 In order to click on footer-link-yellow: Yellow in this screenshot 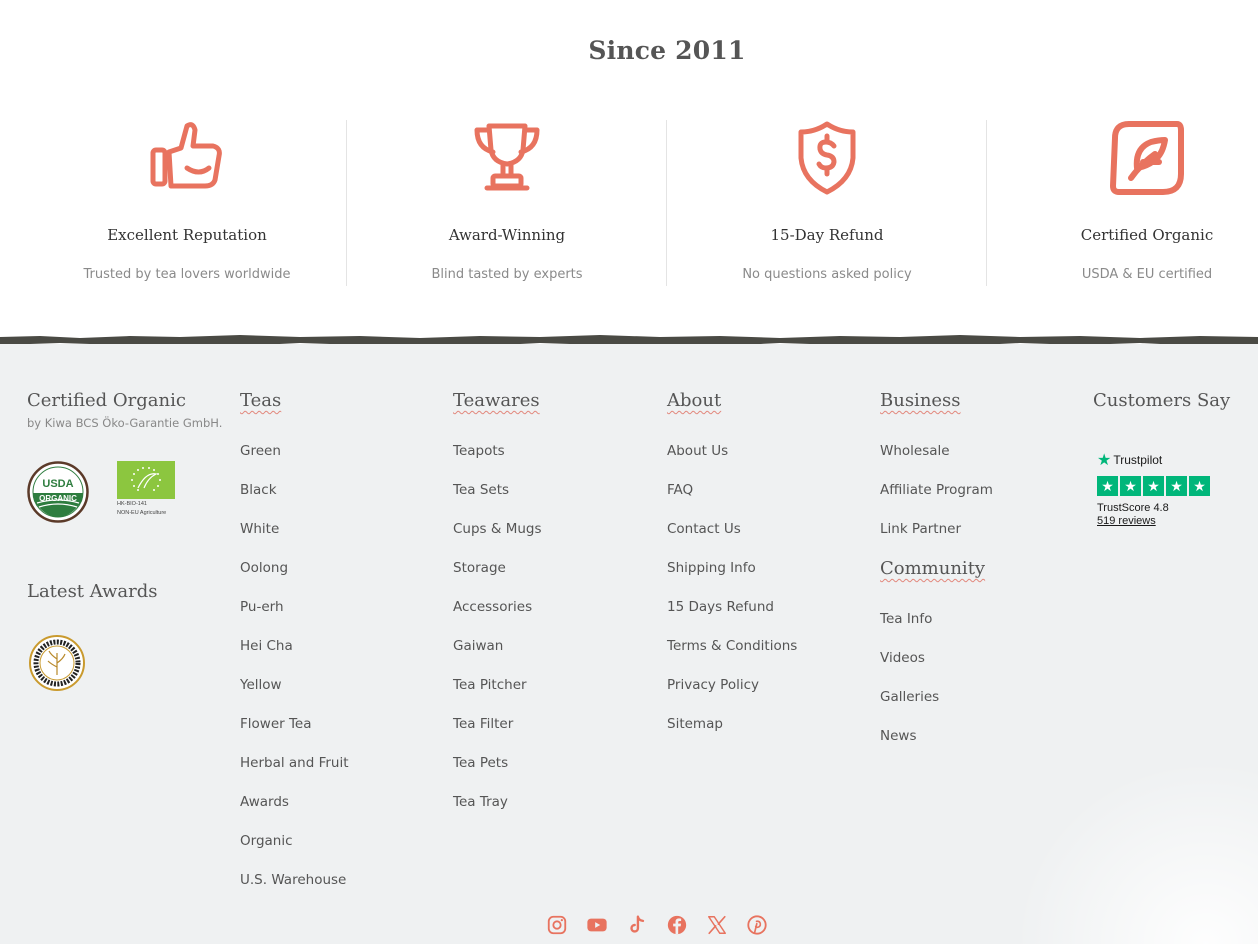, I will do `click(340, 695)`.